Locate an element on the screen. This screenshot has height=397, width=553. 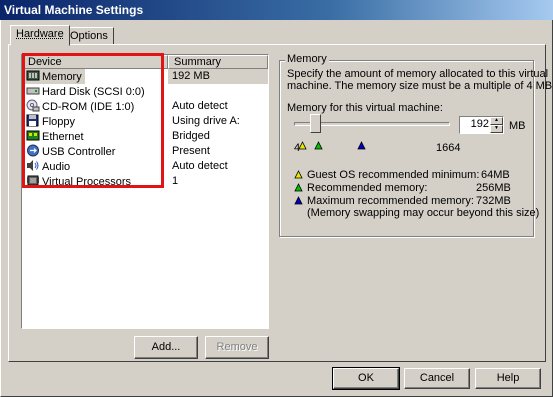
device-name: Hard Disk (SCSI 0:0) is located at coordinates (93, 92).